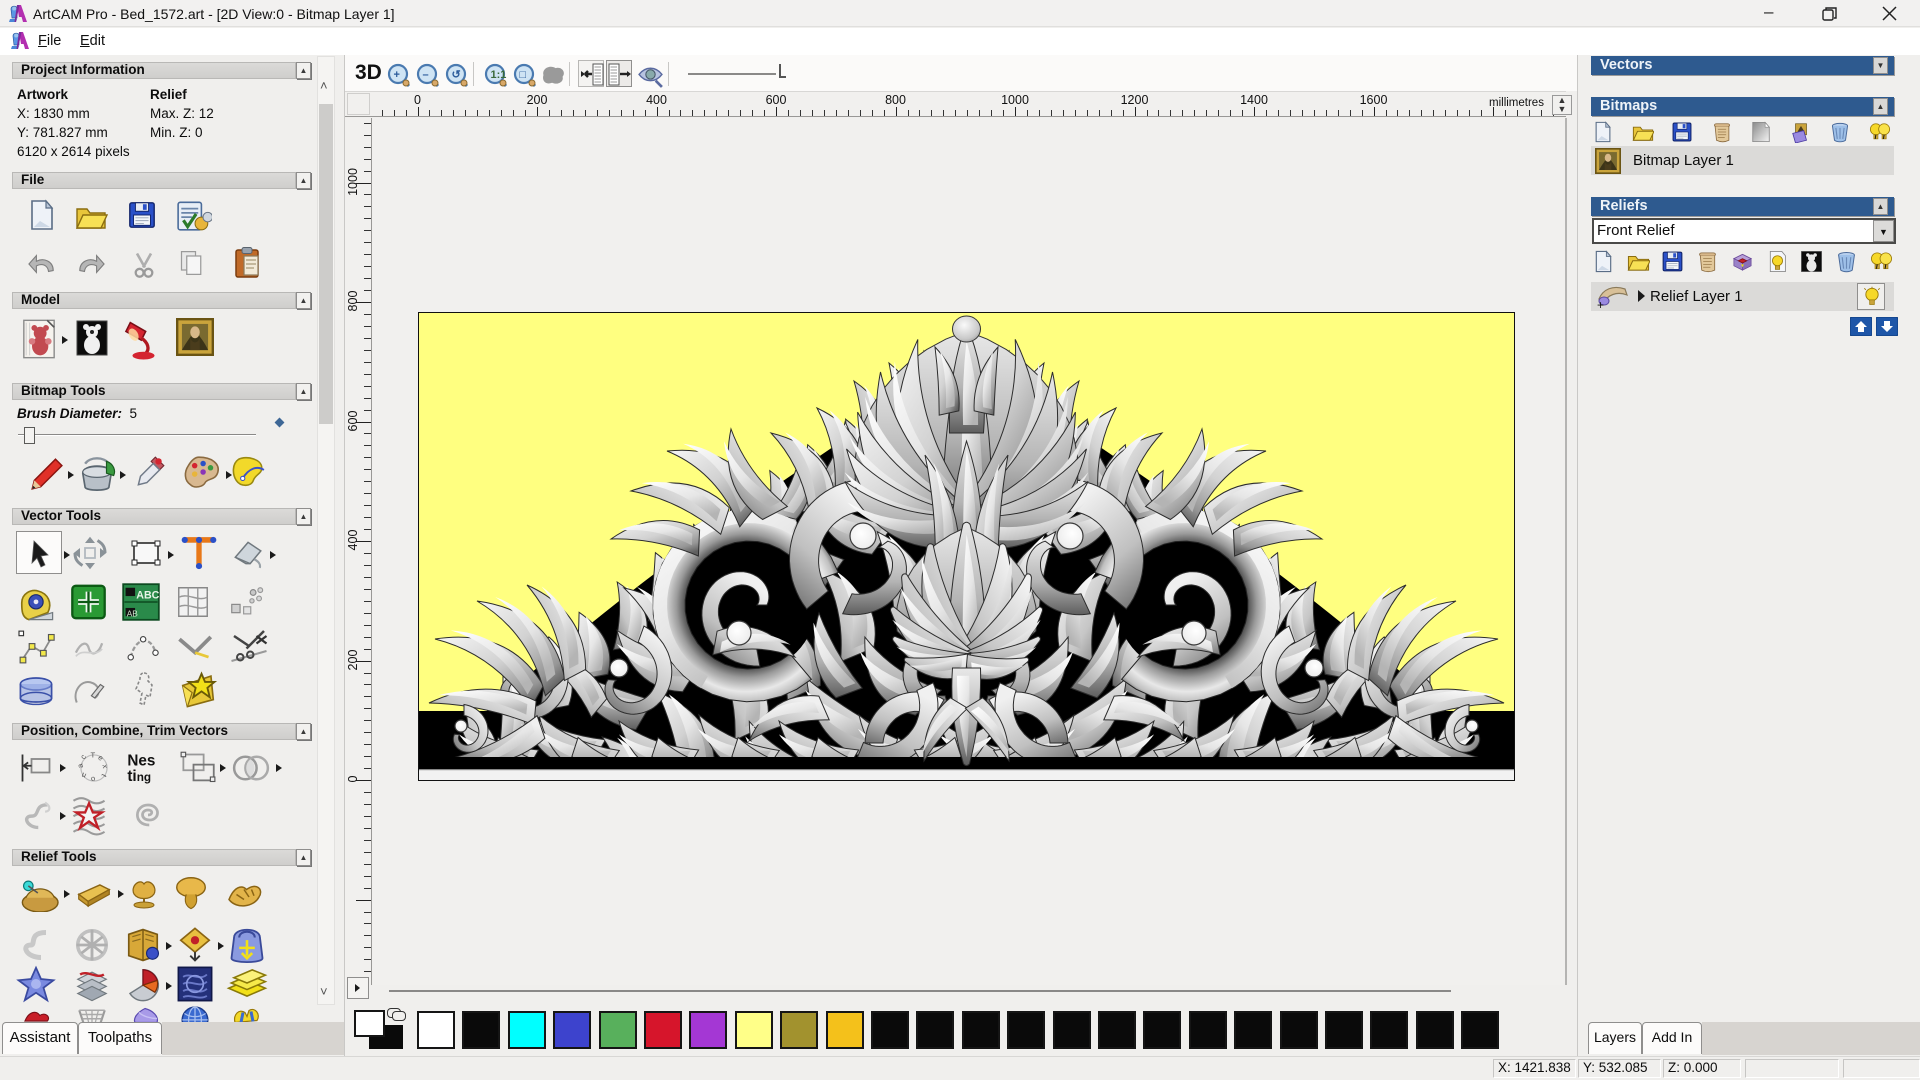  Describe the element at coordinates (80, 765) in the screenshot. I see `svg-text: a` at that location.